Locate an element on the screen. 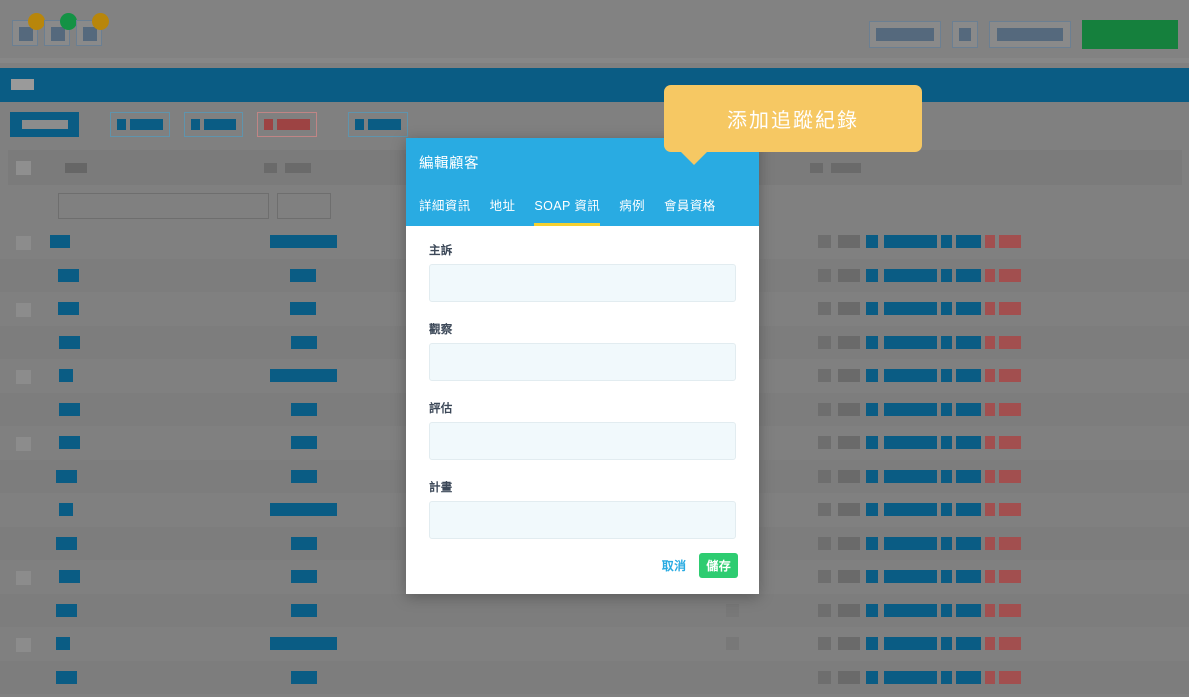 The height and width of the screenshot is (697, 1189). table-filter-name is located at coordinates (163, 206).